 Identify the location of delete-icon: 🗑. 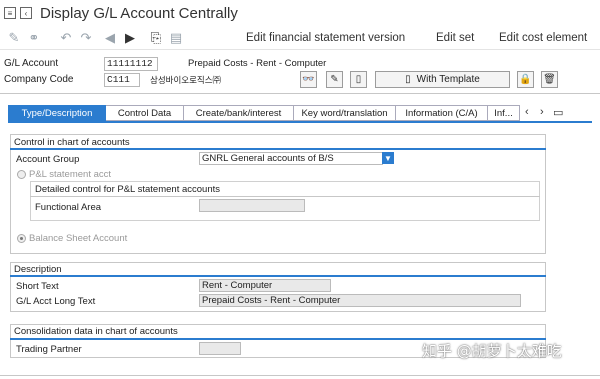
(549, 79).